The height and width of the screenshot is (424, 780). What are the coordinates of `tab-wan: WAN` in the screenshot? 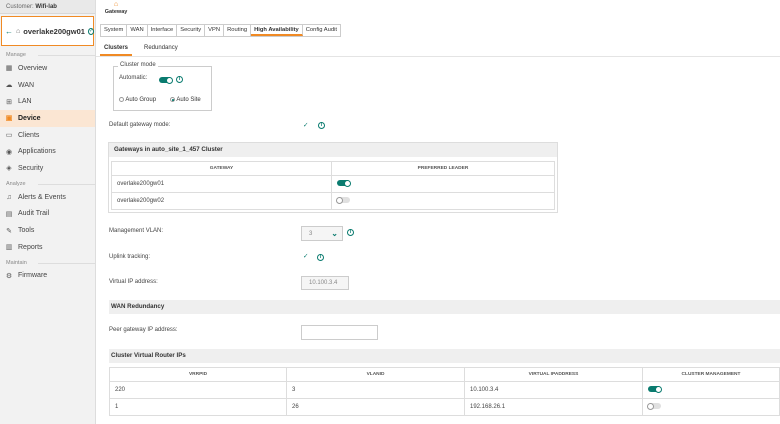 It's located at (137, 30).